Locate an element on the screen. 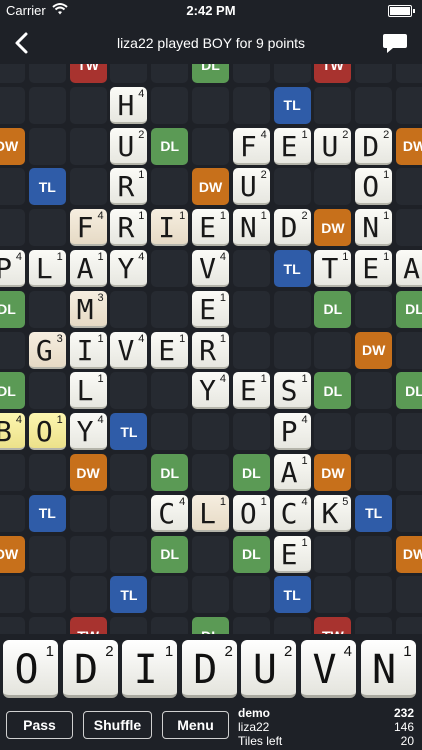 The image size is (422, 750). menu-button: Menu is located at coordinates (195, 725).